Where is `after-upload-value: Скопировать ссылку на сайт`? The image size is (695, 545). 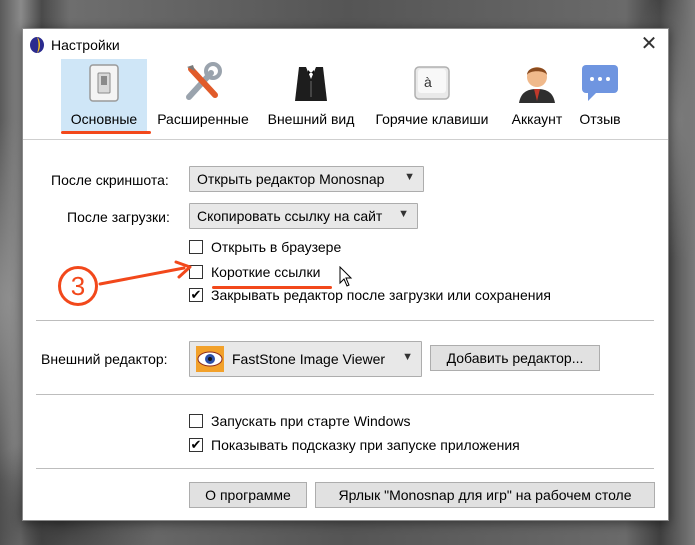 after-upload-value: Скопировать ссылку на сайт is located at coordinates (290, 216).